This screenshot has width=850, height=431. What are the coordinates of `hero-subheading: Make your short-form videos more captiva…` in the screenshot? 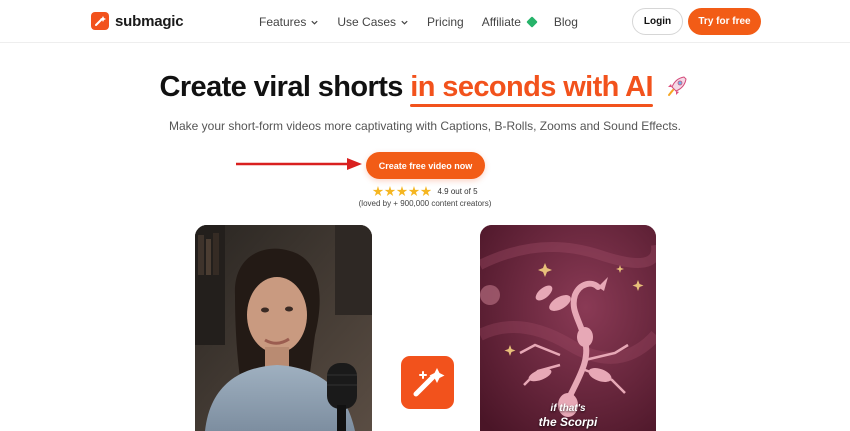 It's located at (425, 126).